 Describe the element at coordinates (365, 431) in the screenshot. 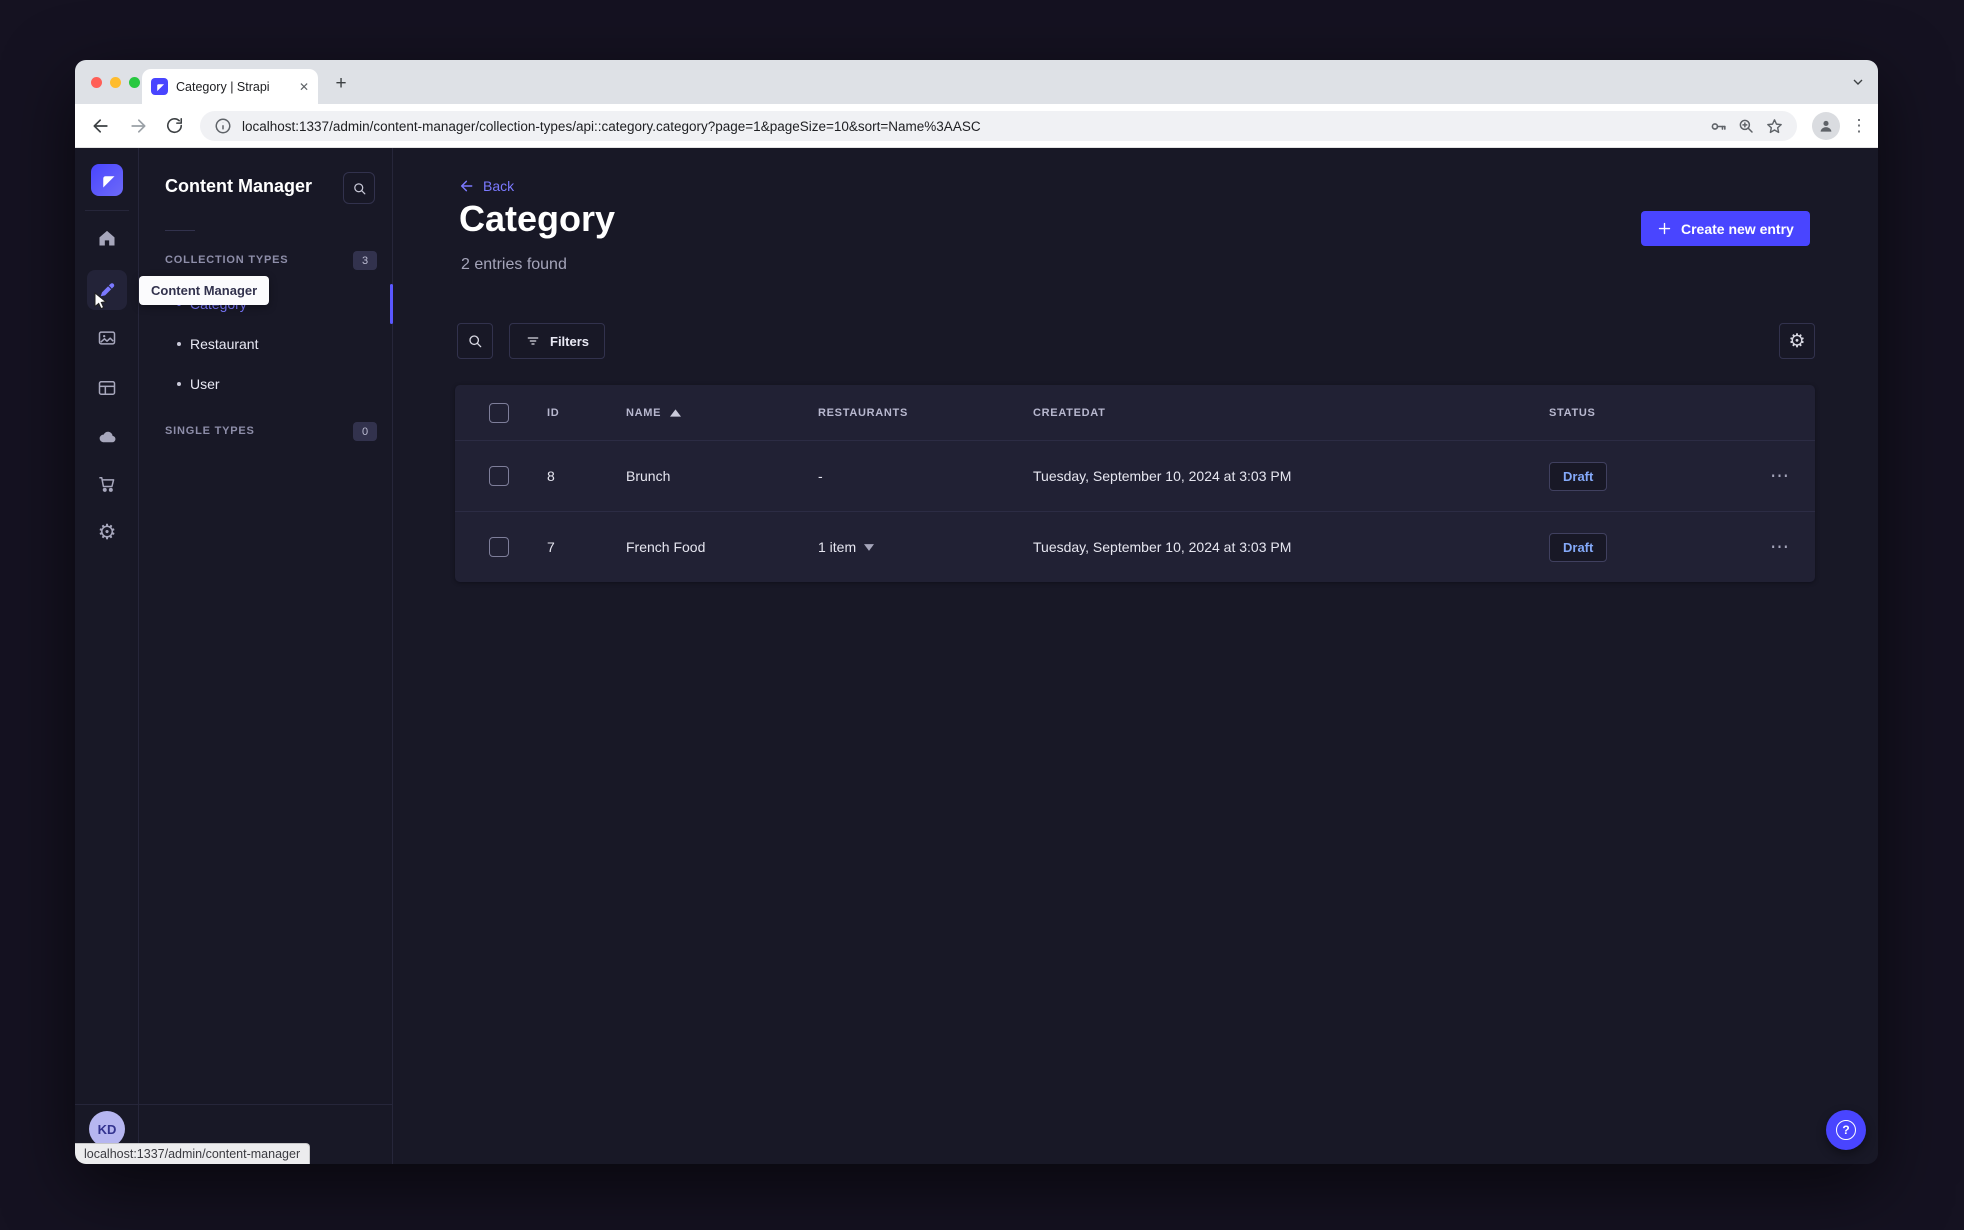

I see `single-types-count-badge: 0` at that location.